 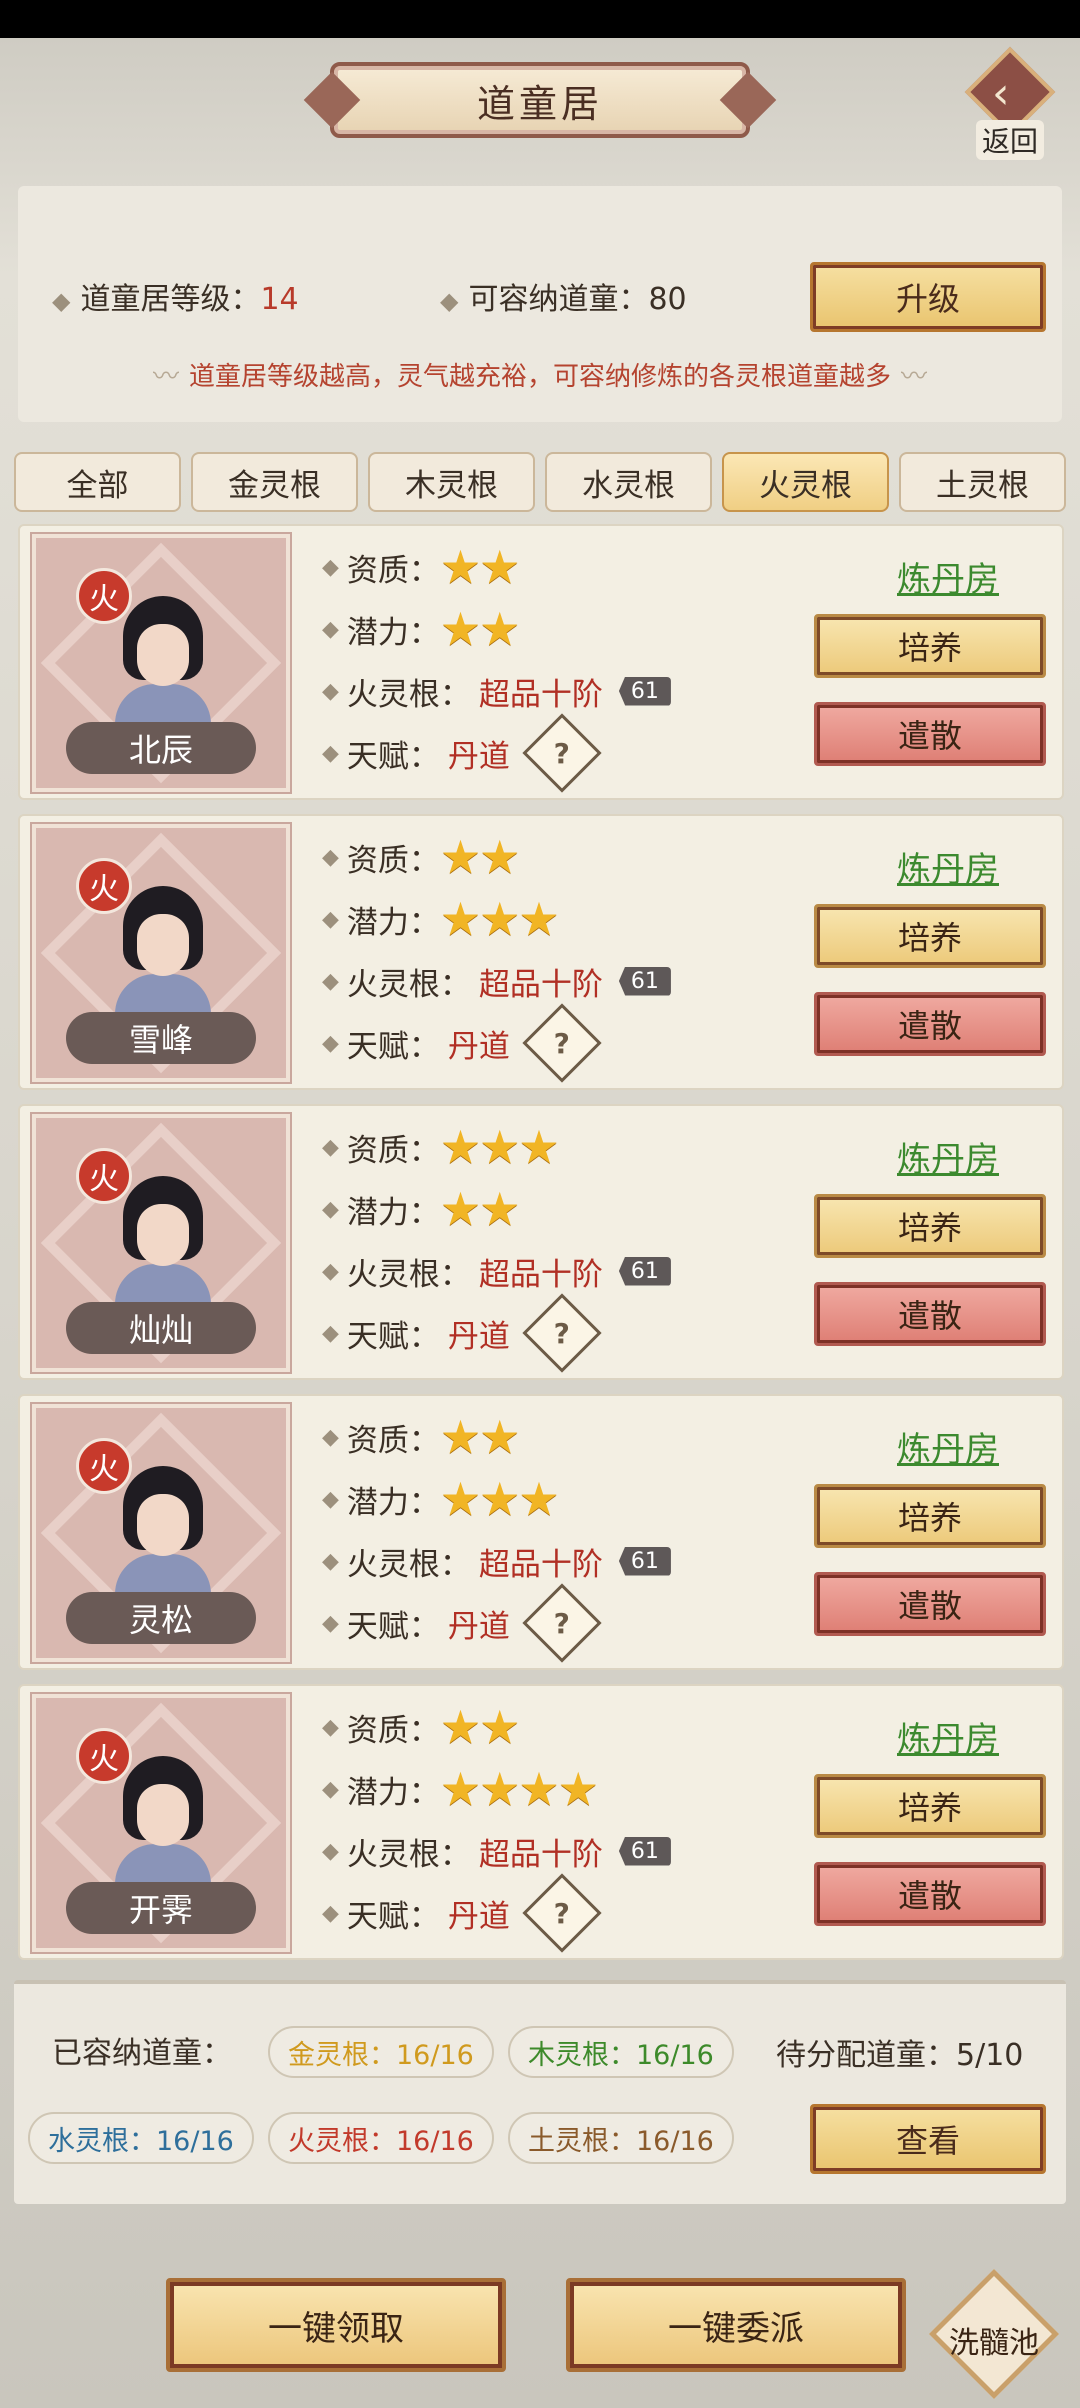 What do you see at coordinates (540, 984) in the screenshot?
I see `root-value: 超品十阶` at bounding box center [540, 984].